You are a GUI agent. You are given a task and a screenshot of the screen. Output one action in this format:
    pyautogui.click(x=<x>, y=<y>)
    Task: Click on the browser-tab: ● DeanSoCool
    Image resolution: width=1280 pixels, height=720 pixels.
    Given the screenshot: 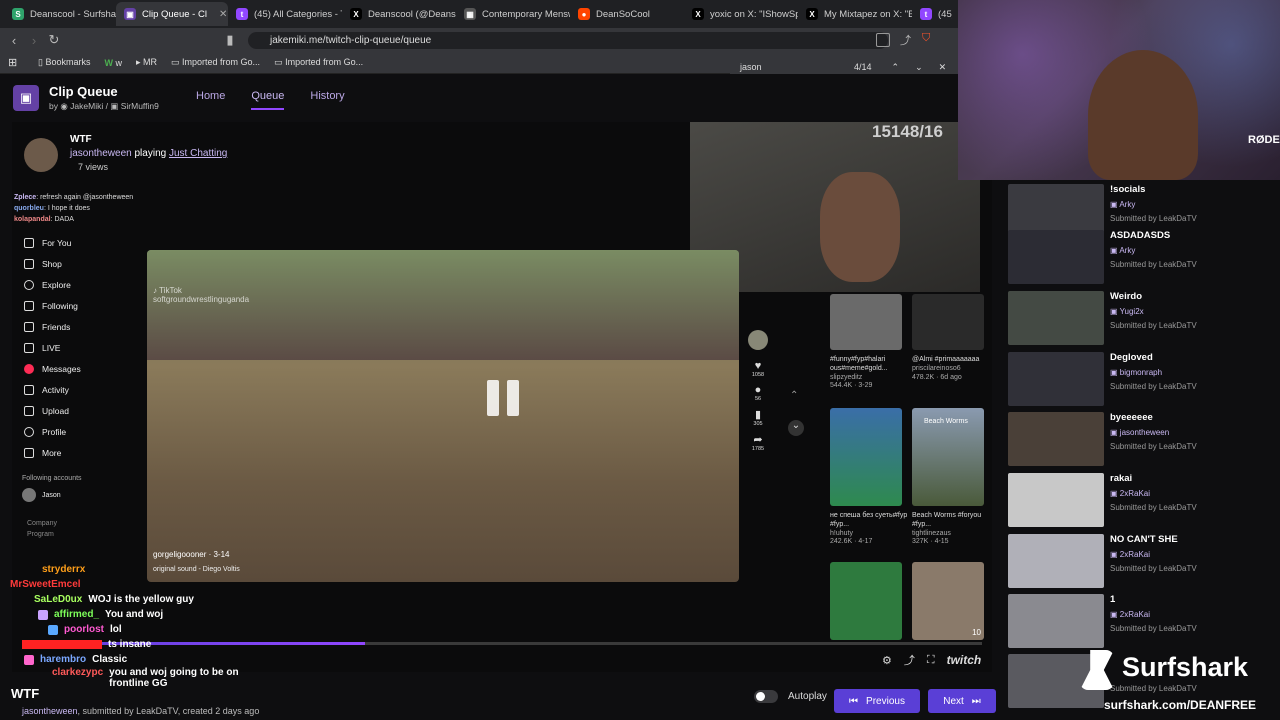 What is the action you would take?
    pyautogui.click(x=627, y=14)
    